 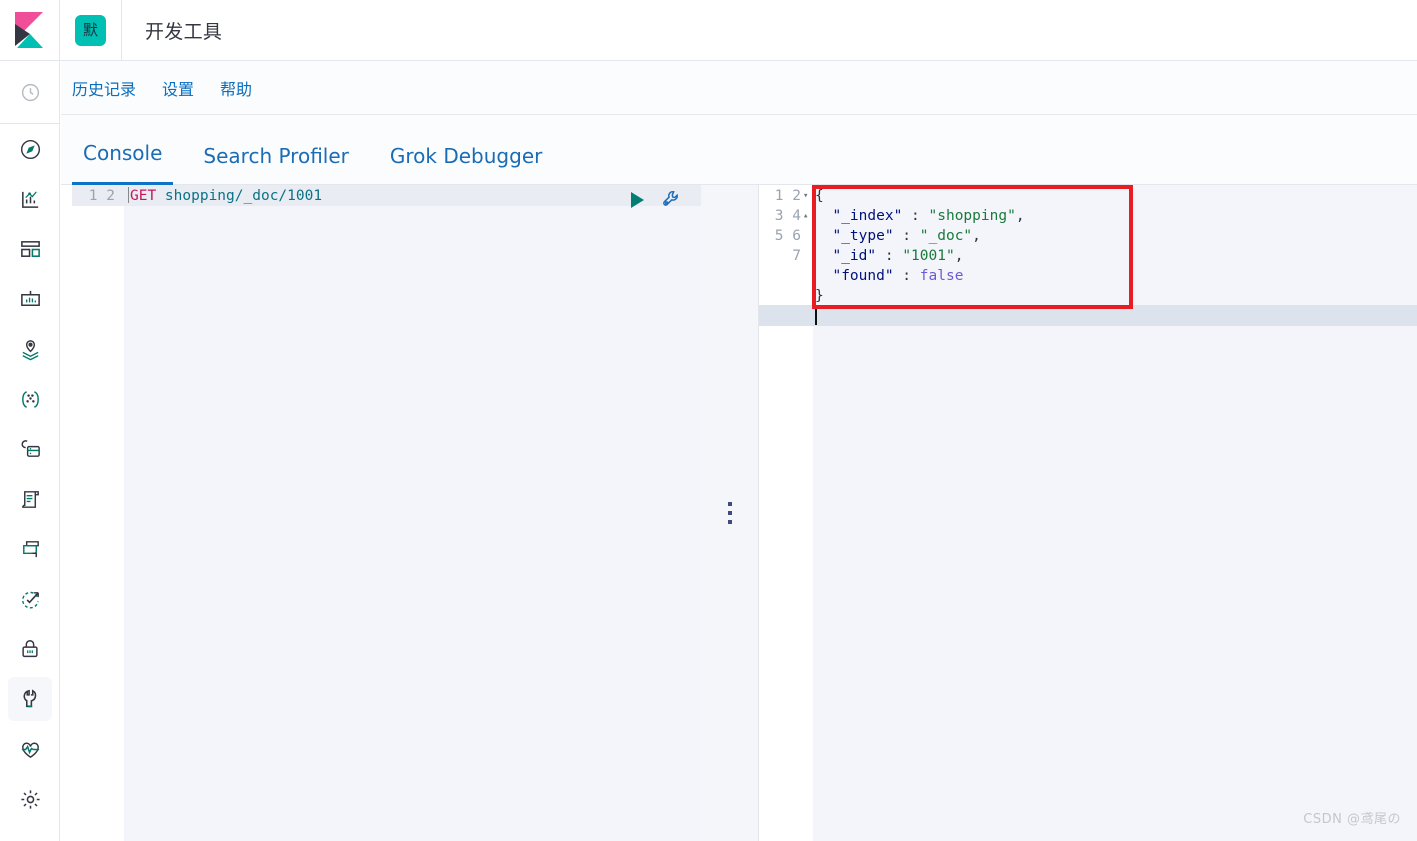 What do you see at coordinates (972, 216) in the screenshot?
I see `response-value-index: "shopping"` at bounding box center [972, 216].